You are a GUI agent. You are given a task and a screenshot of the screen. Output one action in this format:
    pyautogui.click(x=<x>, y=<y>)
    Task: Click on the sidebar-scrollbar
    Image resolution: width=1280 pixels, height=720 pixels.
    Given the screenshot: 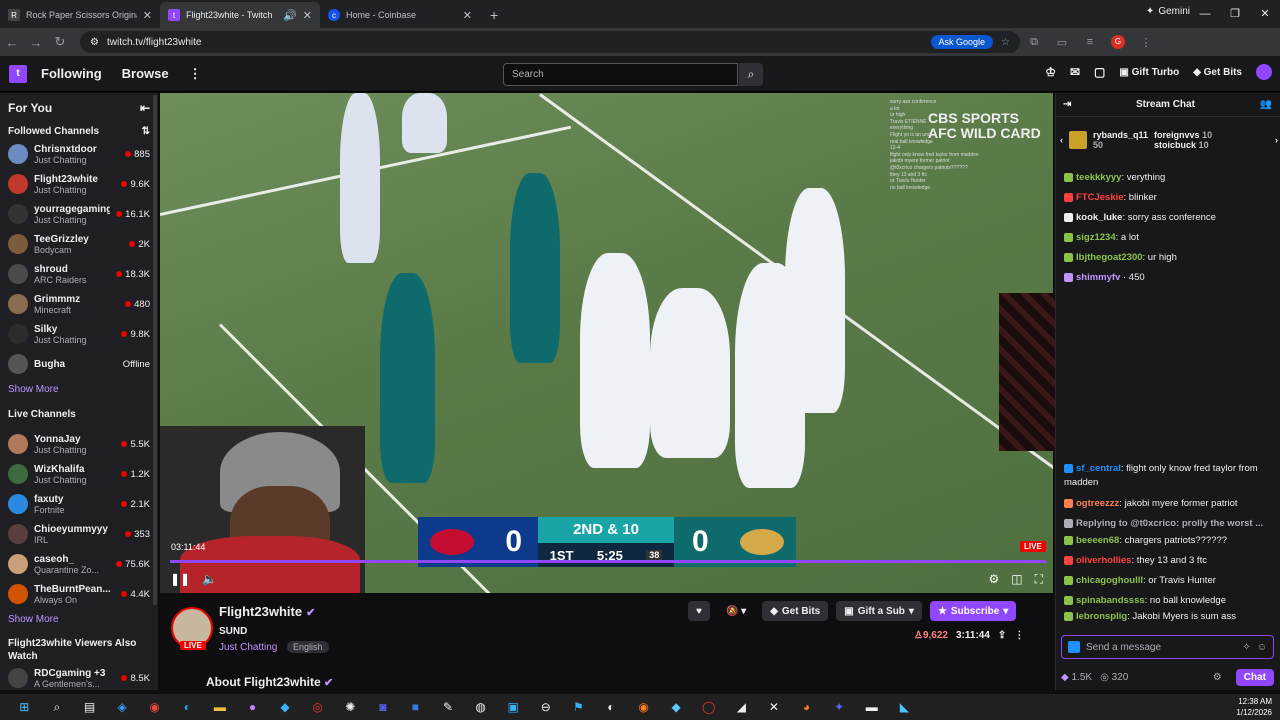 What is the action you would take?
    pyautogui.click(x=155, y=350)
    